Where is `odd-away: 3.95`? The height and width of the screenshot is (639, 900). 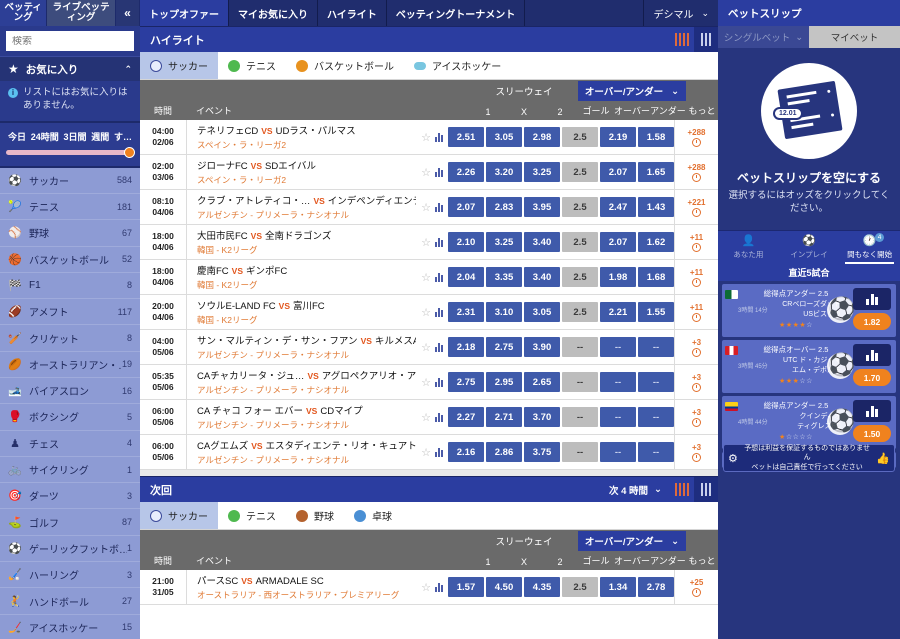
odd-away: 3.95 is located at coordinates (542, 207).